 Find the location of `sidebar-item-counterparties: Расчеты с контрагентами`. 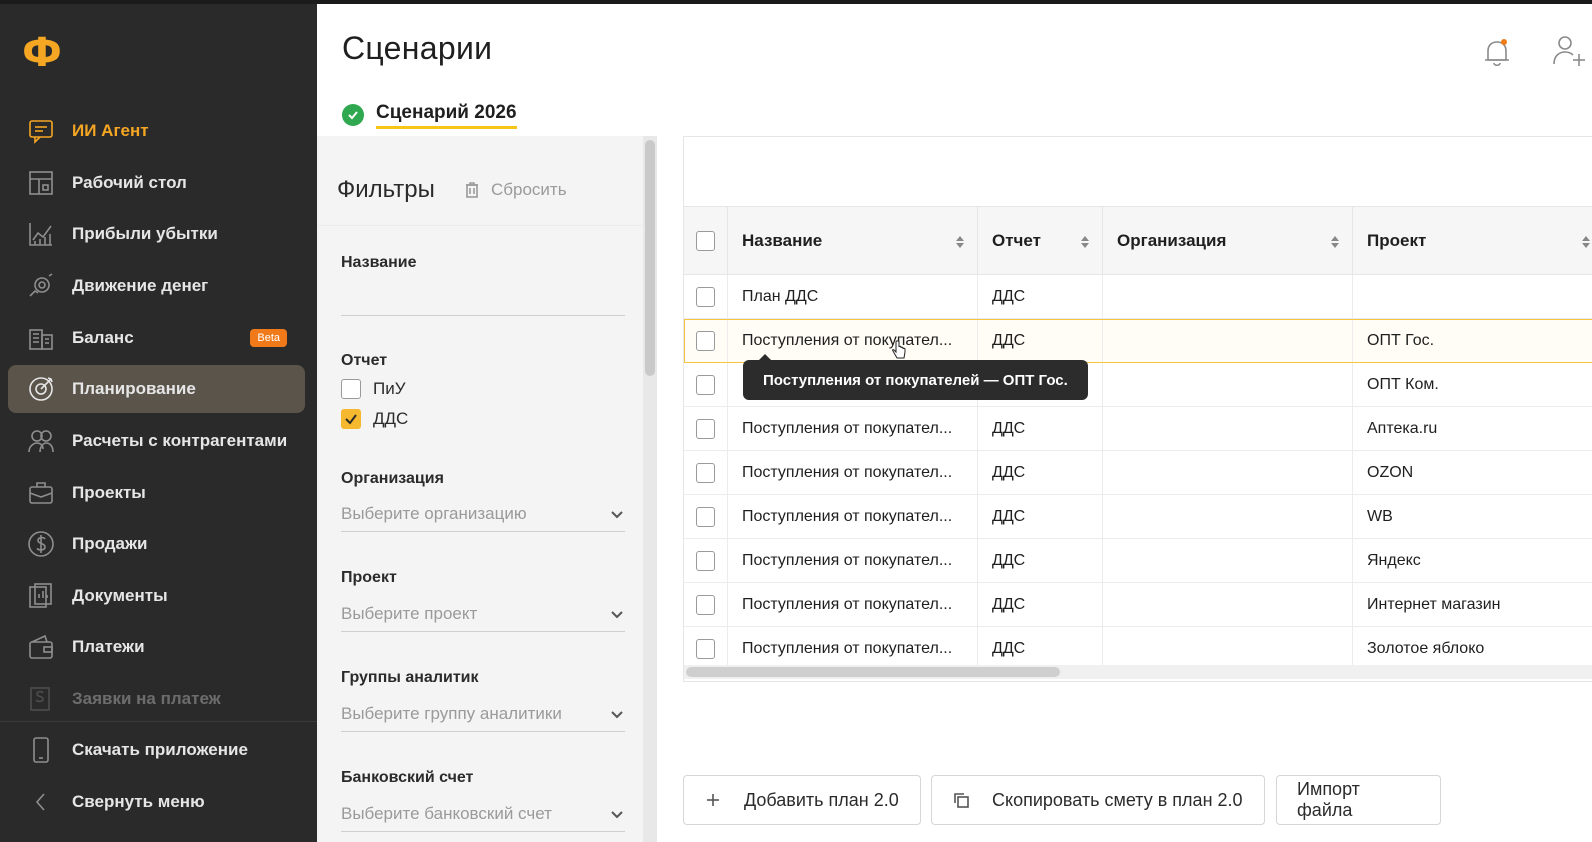

sidebar-item-counterparties: Расчеты с контрагентами is located at coordinates (156, 441).